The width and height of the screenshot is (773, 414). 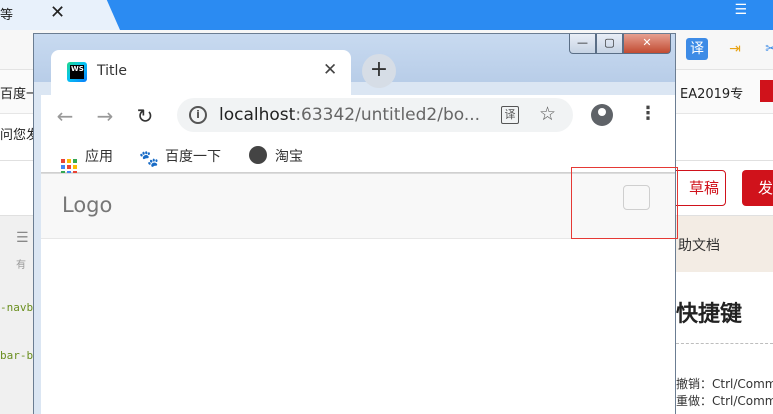 What do you see at coordinates (87, 205) in the screenshot?
I see `navbar-brand-logo: Logo` at bounding box center [87, 205].